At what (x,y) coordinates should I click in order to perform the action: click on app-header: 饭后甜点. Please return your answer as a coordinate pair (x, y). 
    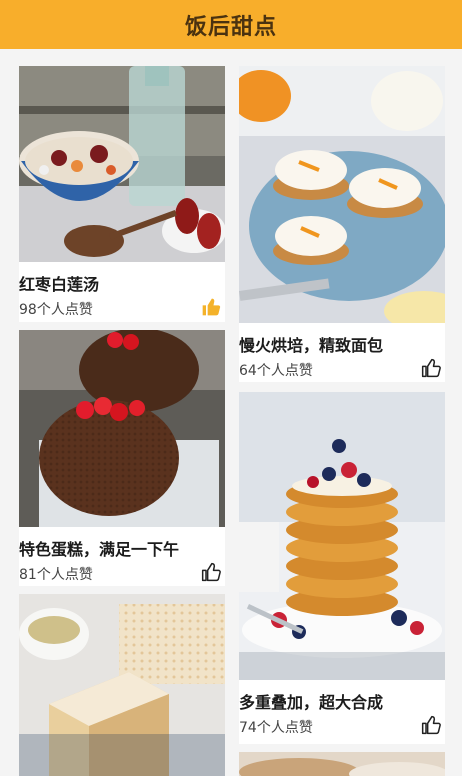
    Looking at the image, I should click on (231, 24).